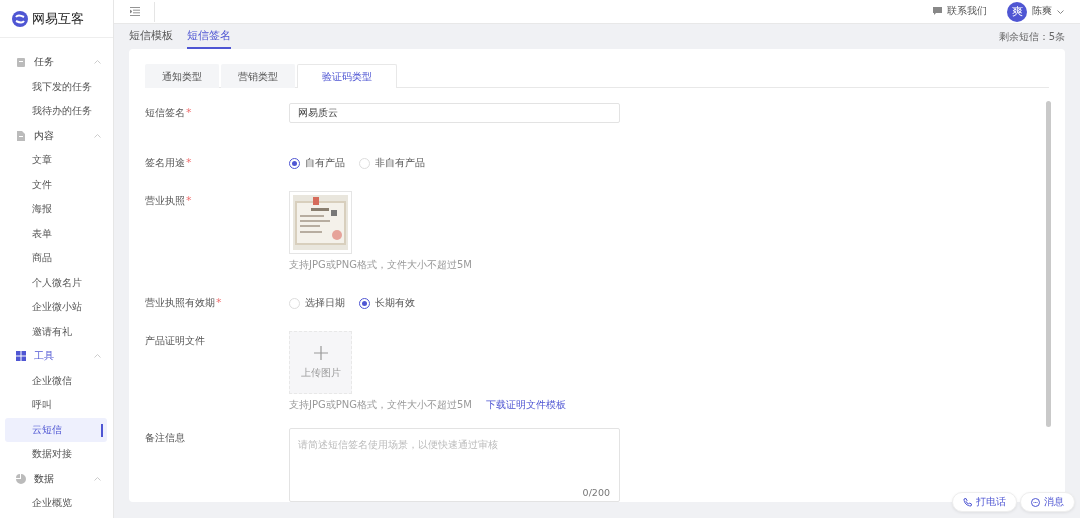 This screenshot has height=518, width=1080. I want to click on grid-icon, so click(21, 356).